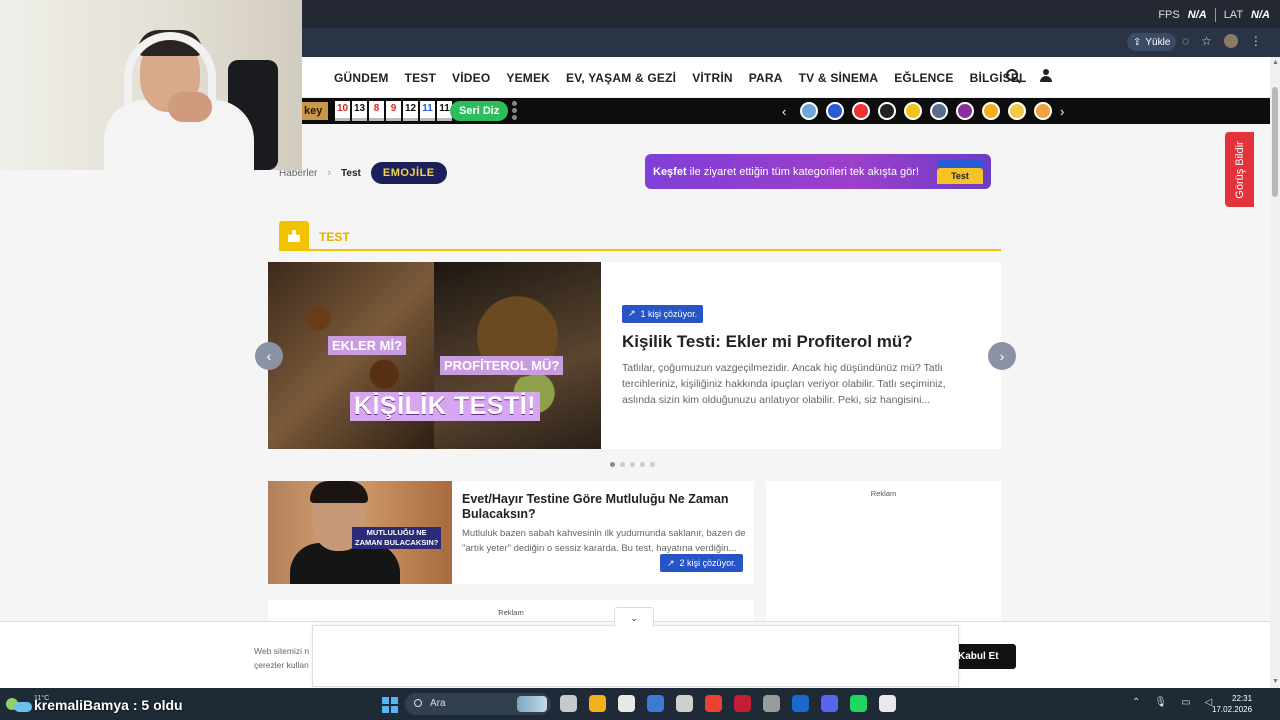  Describe the element at coordinates (445, 406) in the screenshot. I see `image-caption-kisilik: KİŞİLİK TESTİ!` at that location.